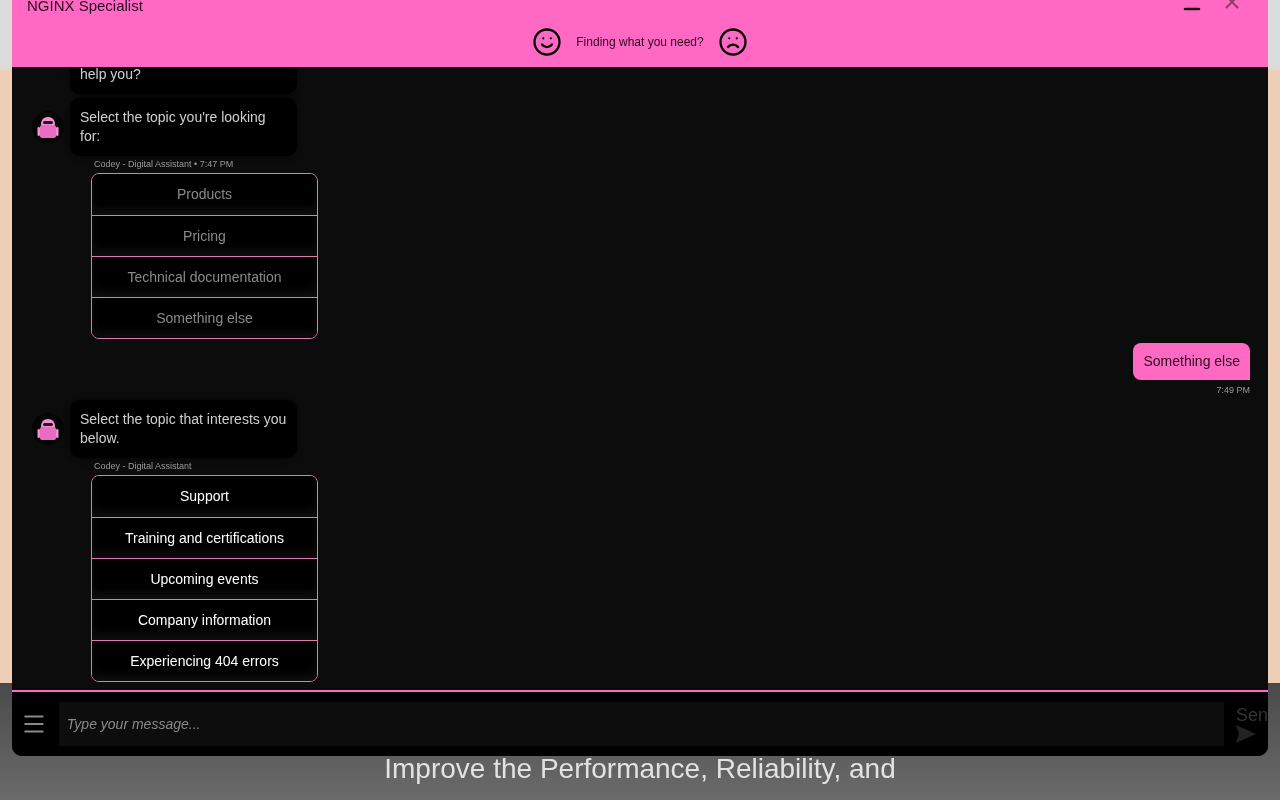 This screenshot has width=1280, height=800. I want to click on send-icon, so click(1245, 734).